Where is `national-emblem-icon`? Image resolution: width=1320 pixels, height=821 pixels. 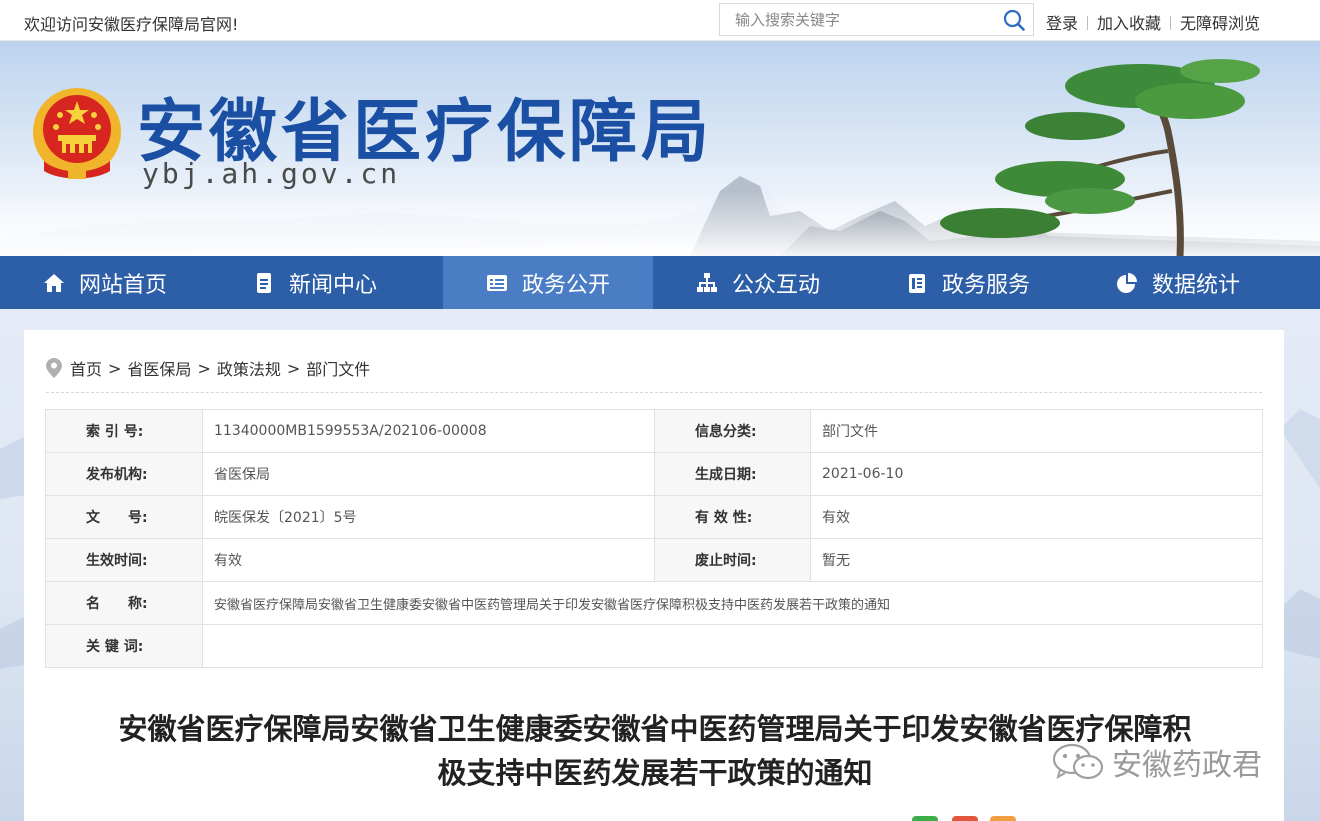
national-emblem-icon is located at coordinates (77, 133).